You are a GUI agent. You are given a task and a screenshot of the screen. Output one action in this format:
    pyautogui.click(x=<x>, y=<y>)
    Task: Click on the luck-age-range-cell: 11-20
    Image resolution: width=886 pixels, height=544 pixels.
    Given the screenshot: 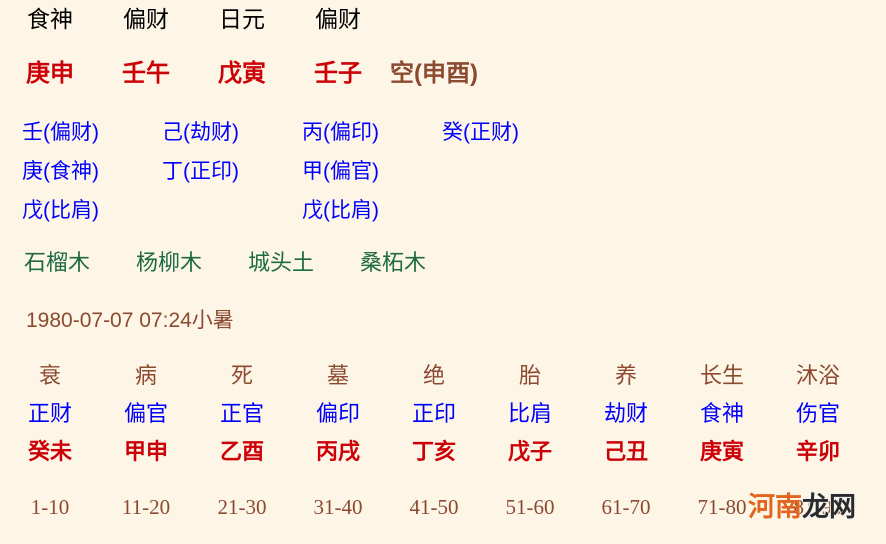 What is the action you would take?
    pyautogui.click(x=146, y=507)
    